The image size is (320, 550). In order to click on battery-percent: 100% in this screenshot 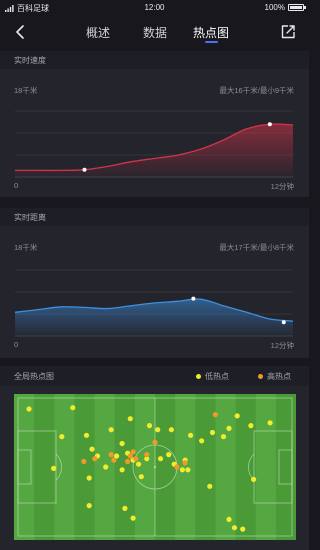, I will do `click(274, 7)`.